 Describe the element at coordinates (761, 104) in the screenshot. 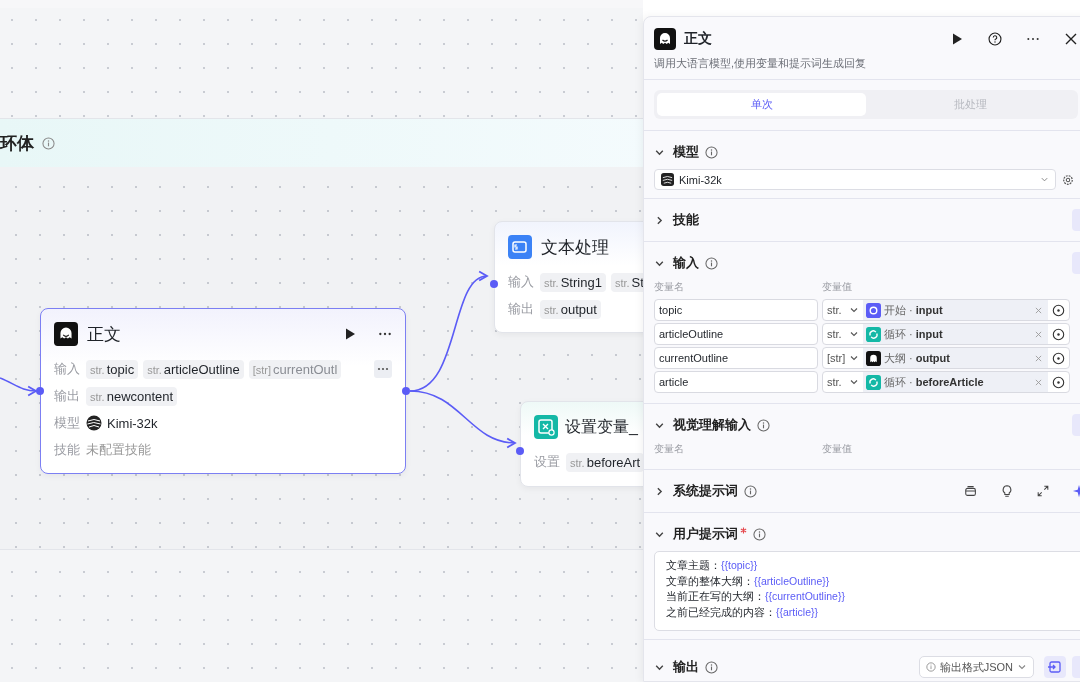

I see `mode-tab: 单次` at that location.